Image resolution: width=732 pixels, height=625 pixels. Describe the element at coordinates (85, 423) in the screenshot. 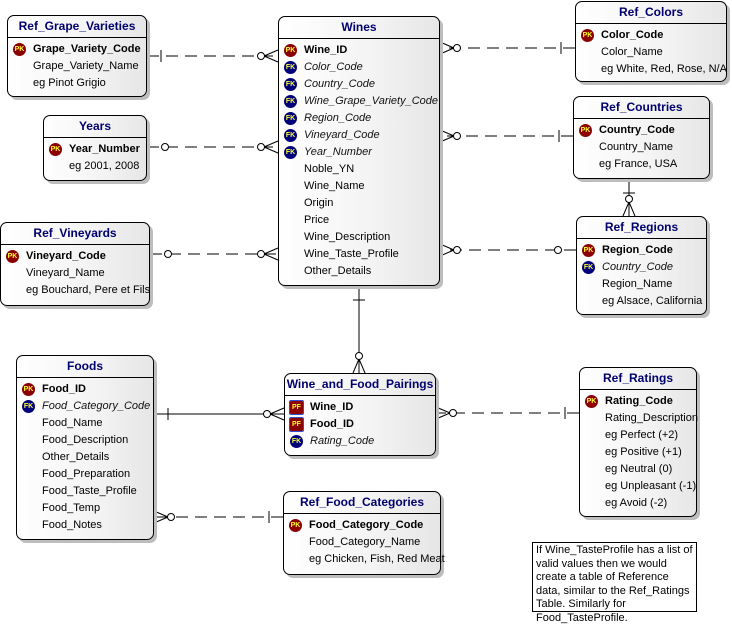

I see `attribute-row: Food_Name` at that location.